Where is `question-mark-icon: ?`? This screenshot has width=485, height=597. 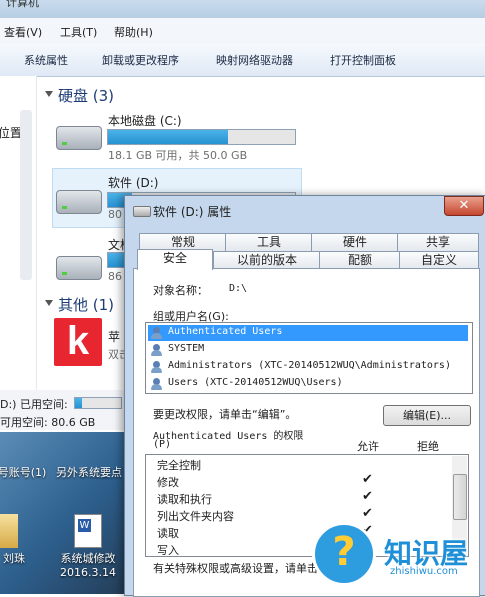 question-mark-icon: ? is located at coordinates (344, 552).